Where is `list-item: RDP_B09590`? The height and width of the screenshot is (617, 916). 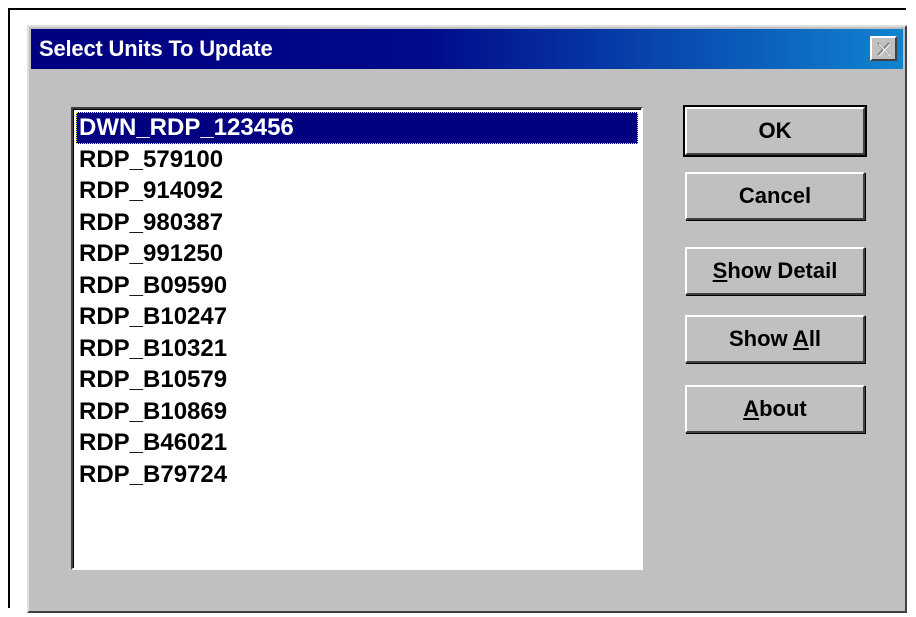 list-item: RDP_B09590 is located at coordinates (357, 286).